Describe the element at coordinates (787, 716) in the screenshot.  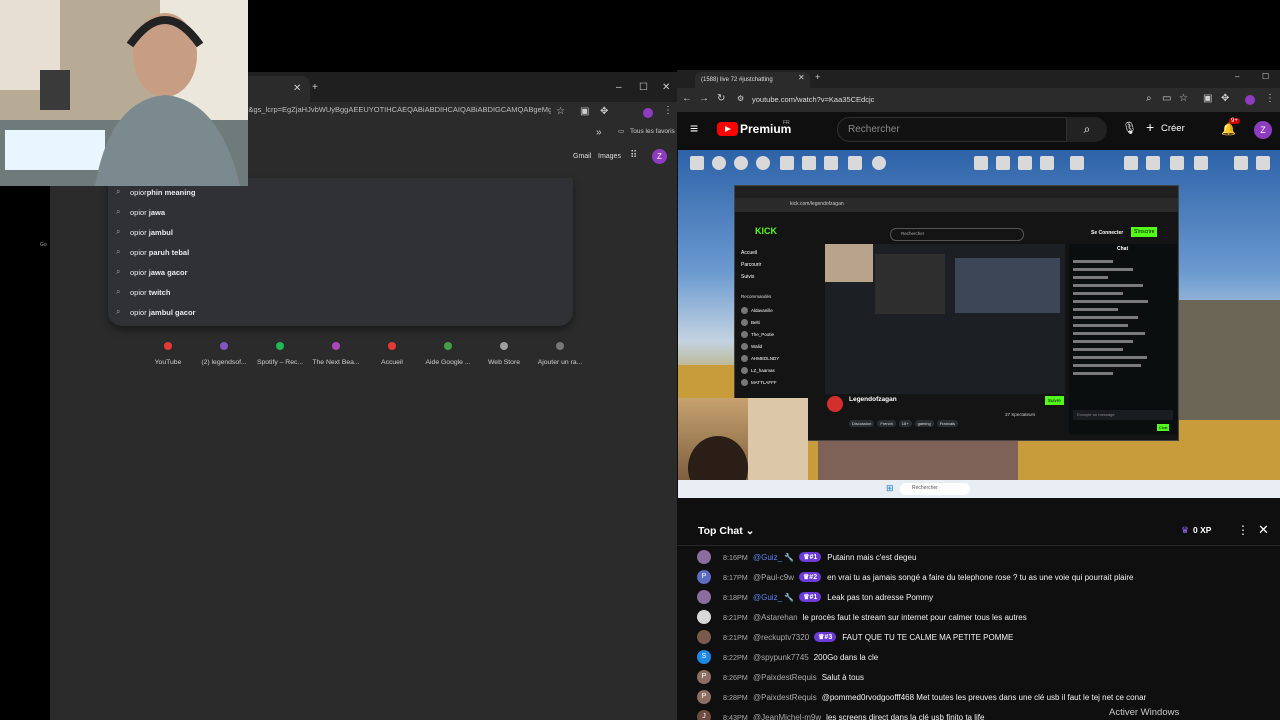
I see `message-author: @JeanMichel-m9w` at that location.